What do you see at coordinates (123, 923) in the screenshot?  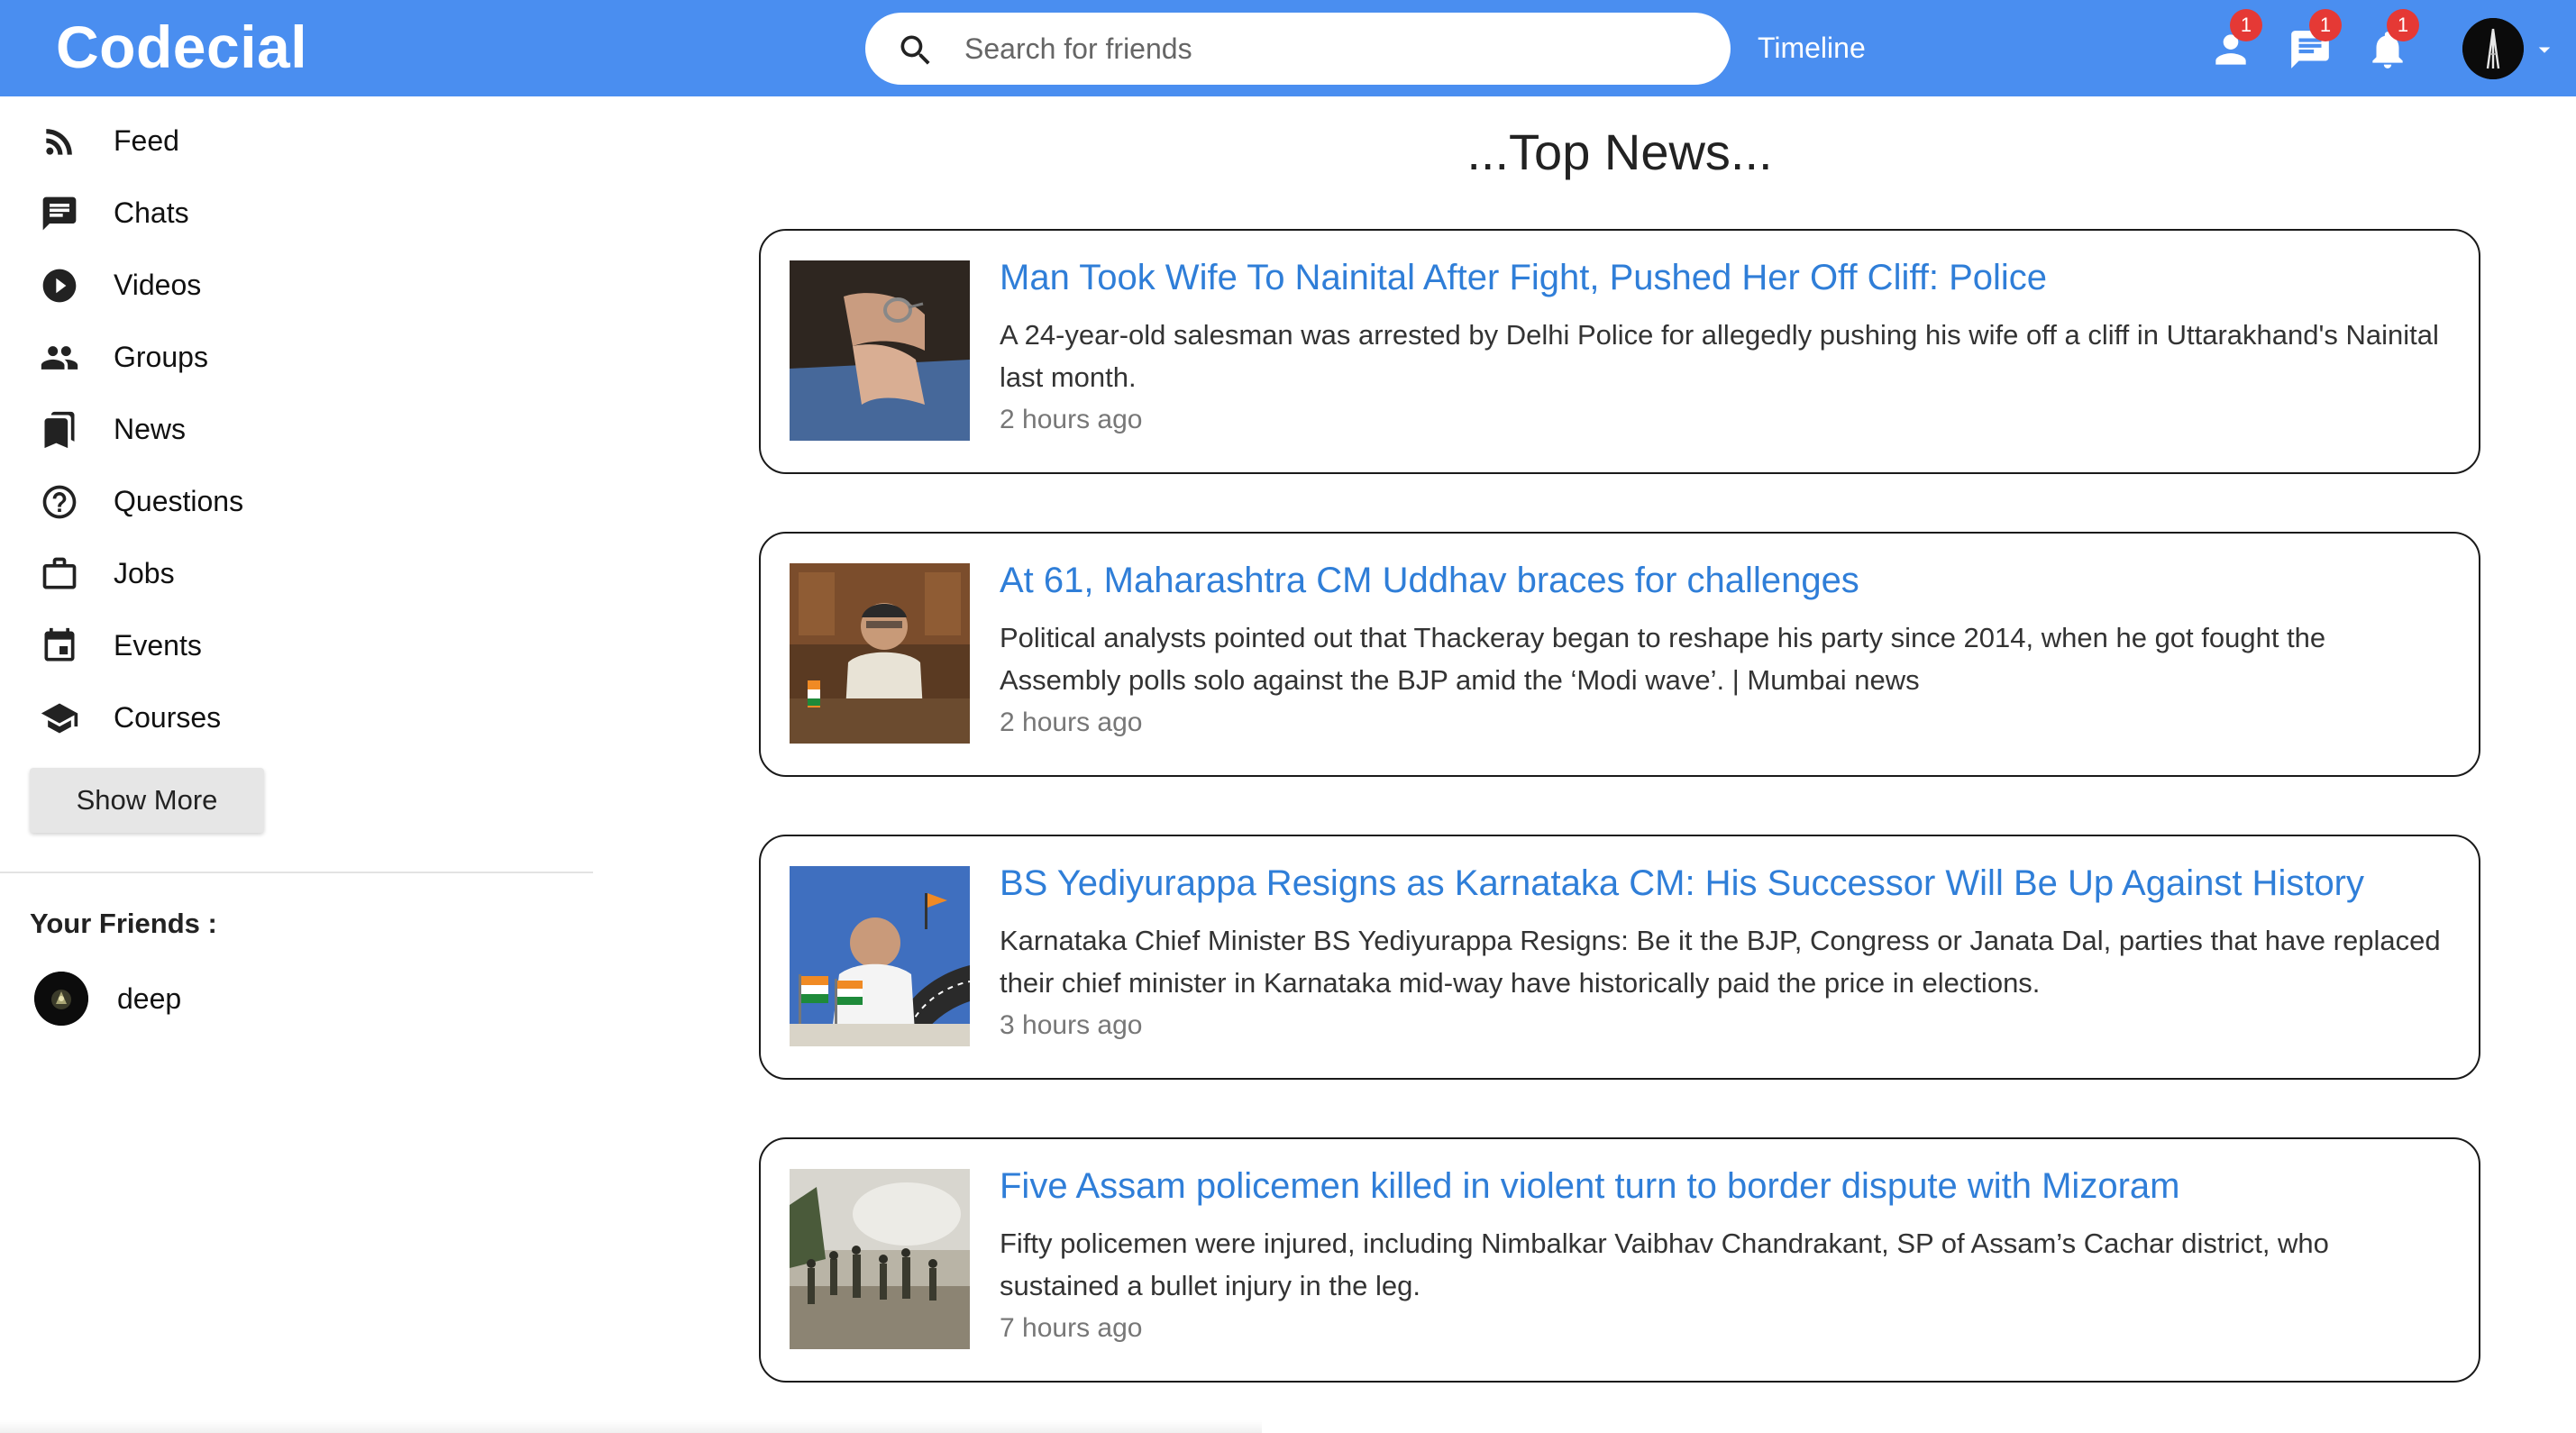 I see `friends-heading: Your Friends :` at bounding box center [123, 923].